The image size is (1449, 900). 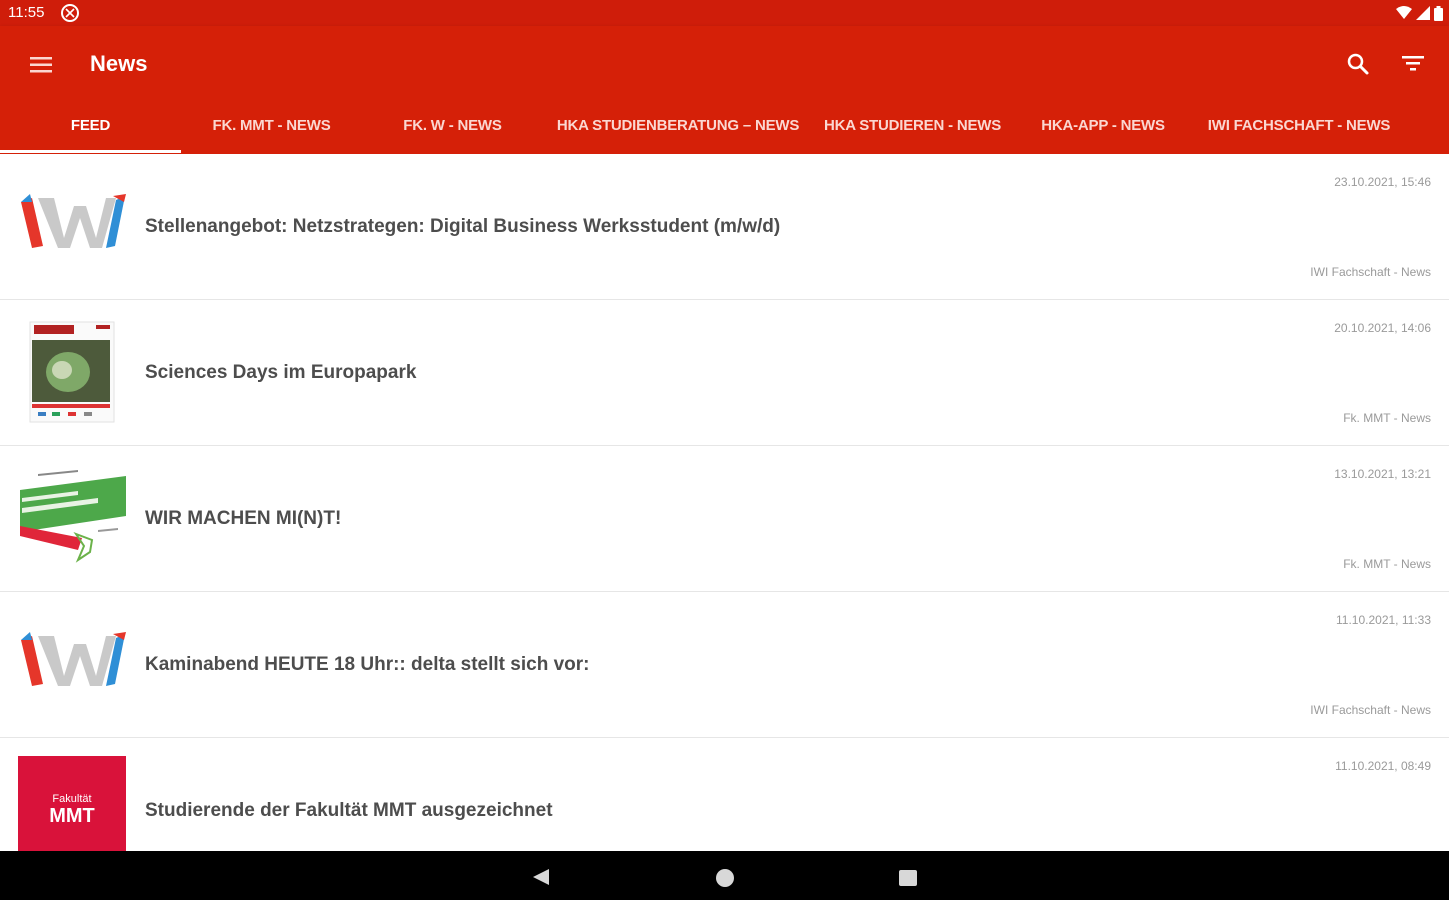 I want to click on news-item-date: 20.10.2021, 14:06, so click(x=1382, y=328).